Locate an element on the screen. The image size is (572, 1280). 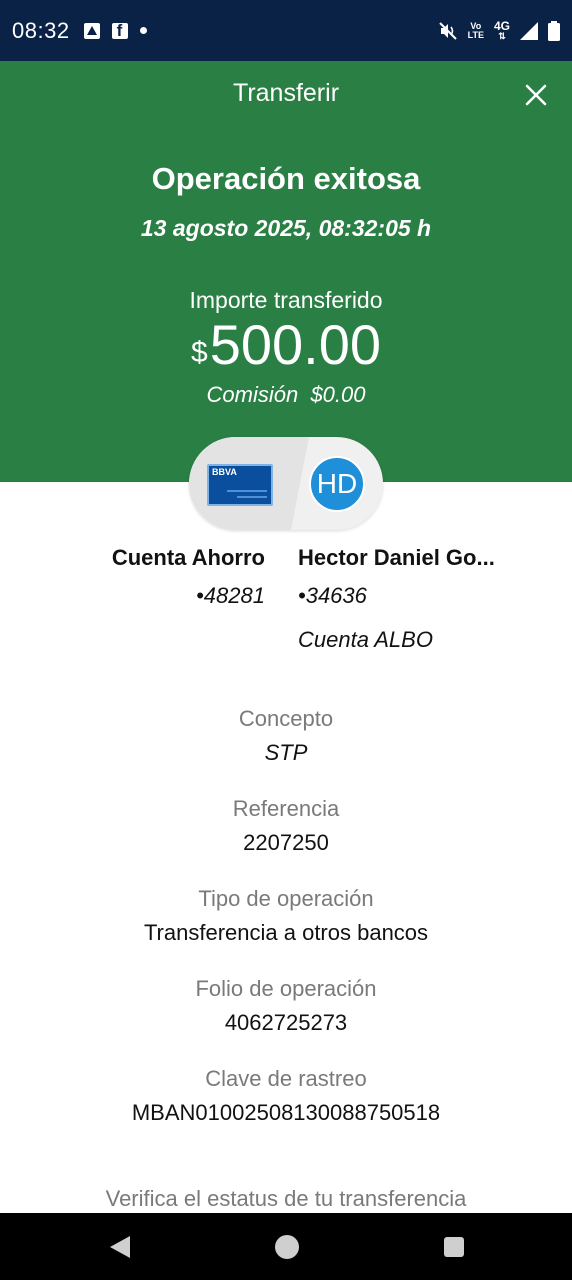
recents-icon is located at coordinates (454, 1246).